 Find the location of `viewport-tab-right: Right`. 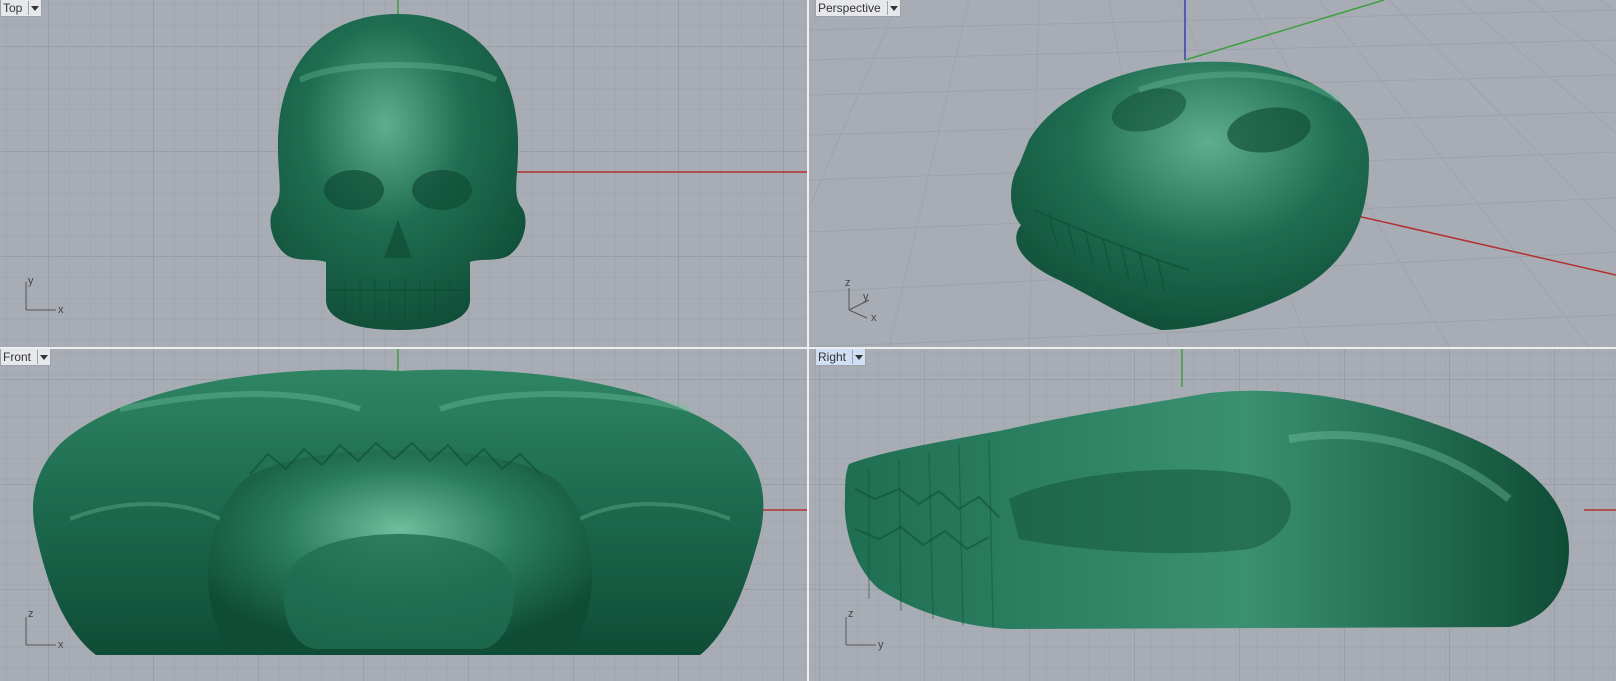

viewport-tab-right: Right is located at coordinates (841, 357).